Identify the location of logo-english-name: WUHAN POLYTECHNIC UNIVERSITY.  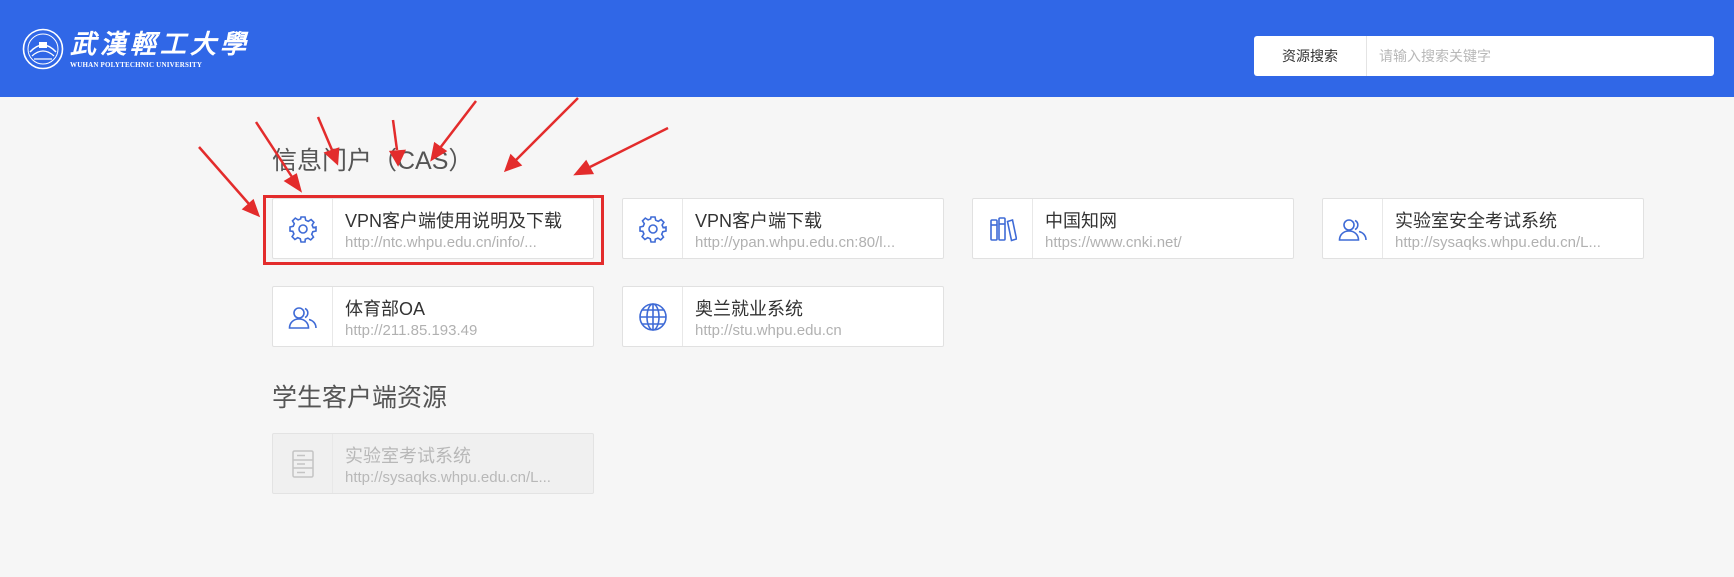
(136, 64).